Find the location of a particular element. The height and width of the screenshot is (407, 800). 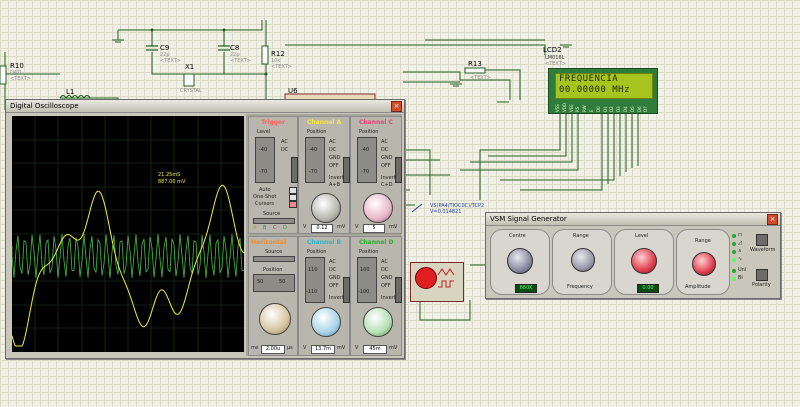

lcd-pin-d0: D0 is located at coordinates (598, 109).